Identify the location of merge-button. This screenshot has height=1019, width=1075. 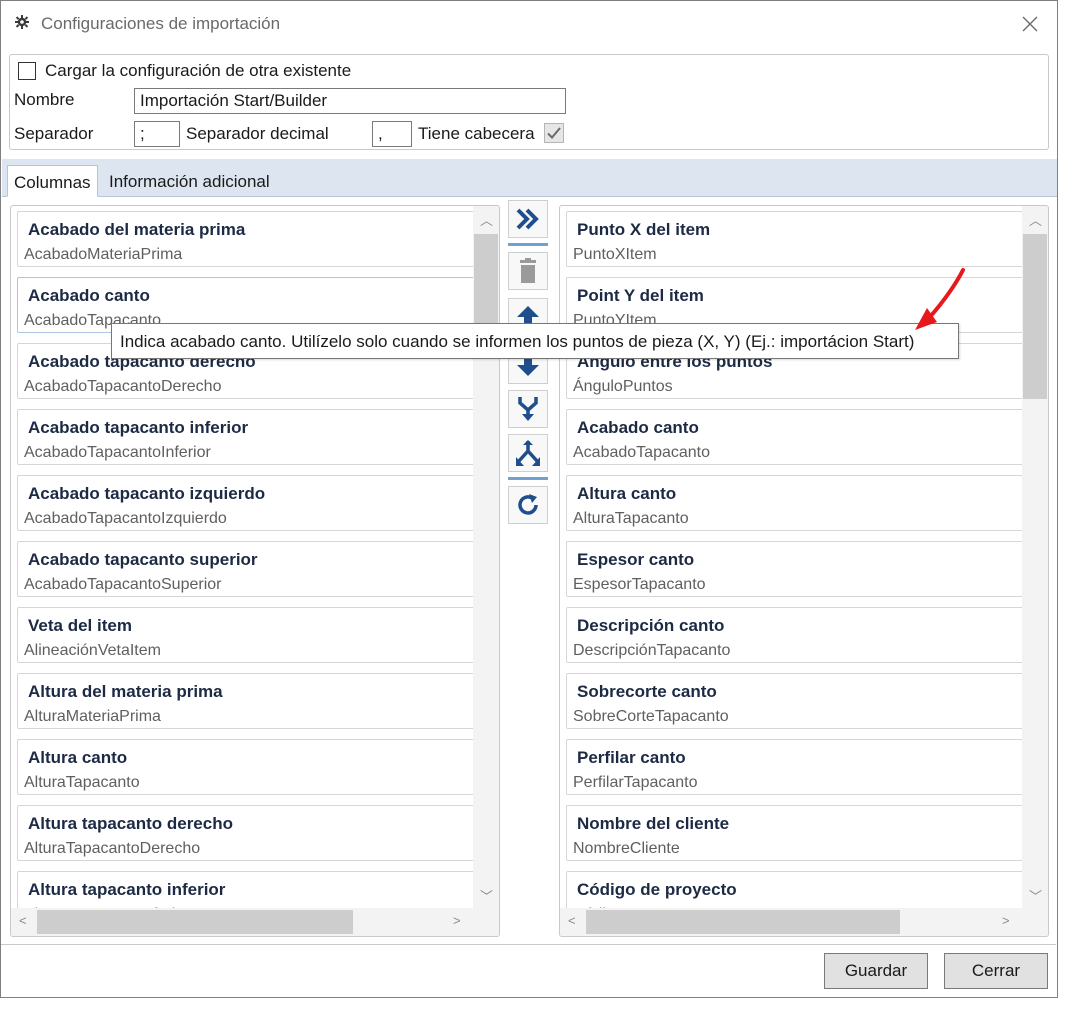
(528, 409).